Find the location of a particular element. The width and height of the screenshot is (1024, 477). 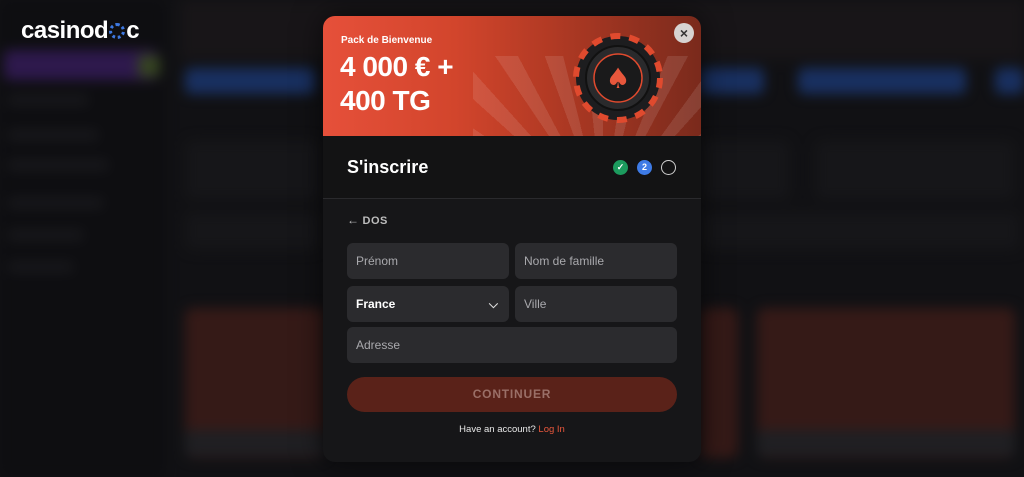

step-3-indicator is located at coordinates (668, 167).